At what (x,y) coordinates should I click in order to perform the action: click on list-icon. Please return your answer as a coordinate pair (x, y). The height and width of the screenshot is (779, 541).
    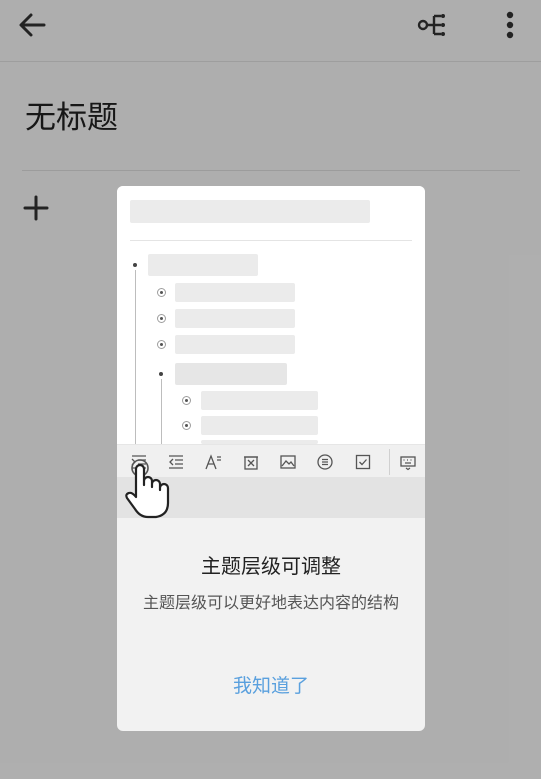
    Looking at the image, I should click on (325, 462).